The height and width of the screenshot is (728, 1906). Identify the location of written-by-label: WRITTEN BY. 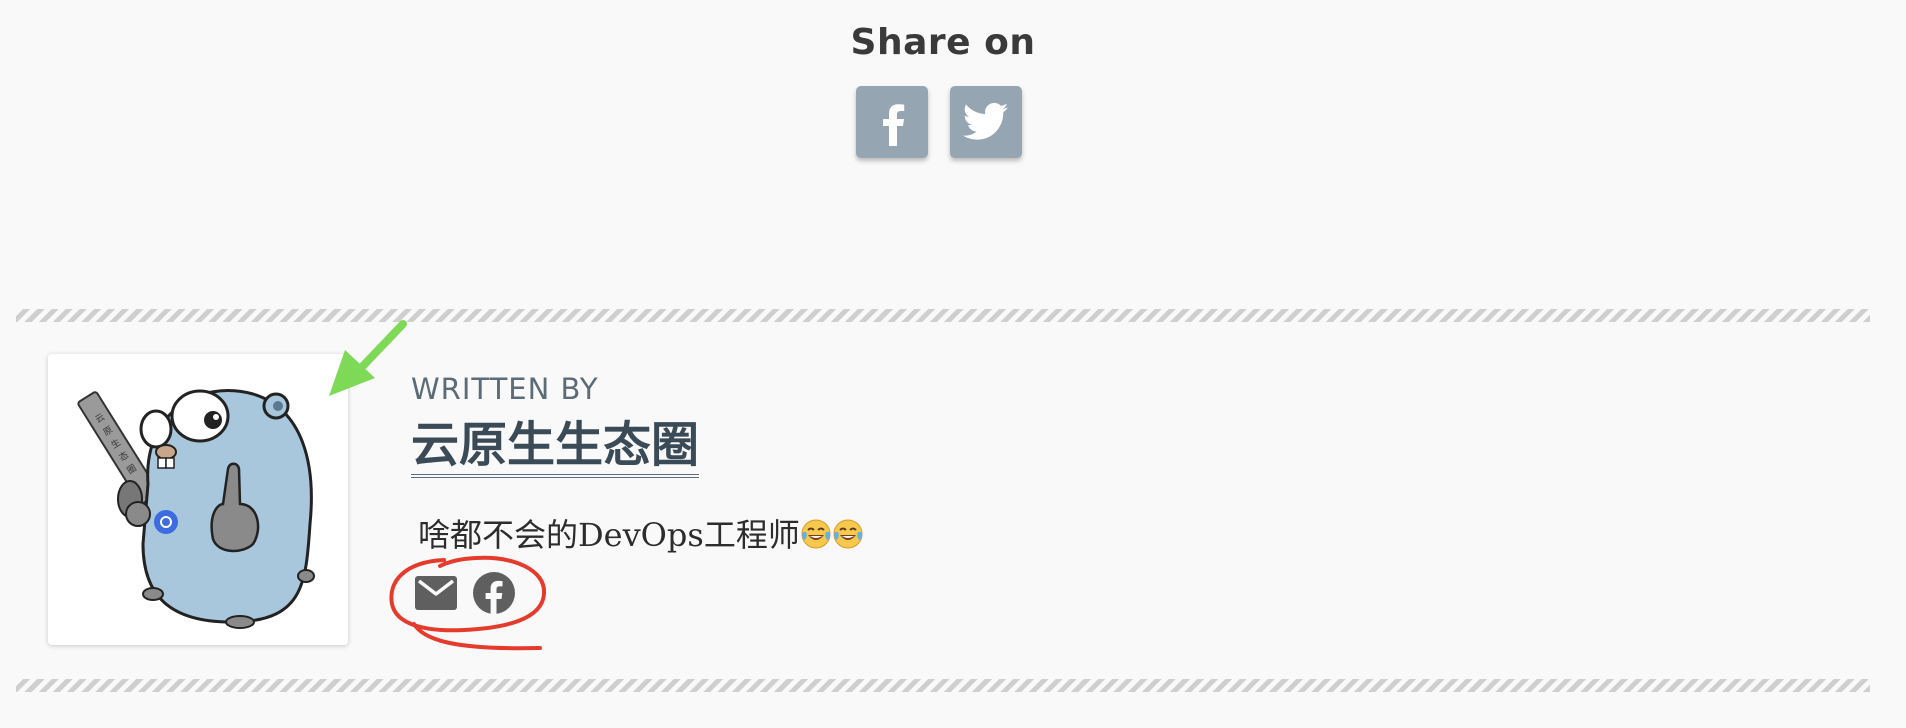
(505, 389).